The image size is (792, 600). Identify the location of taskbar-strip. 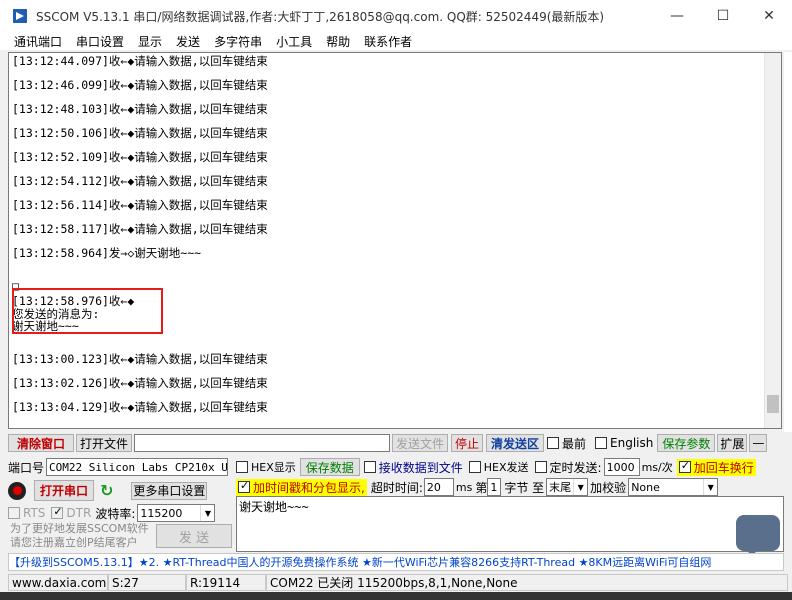
(396, 596).